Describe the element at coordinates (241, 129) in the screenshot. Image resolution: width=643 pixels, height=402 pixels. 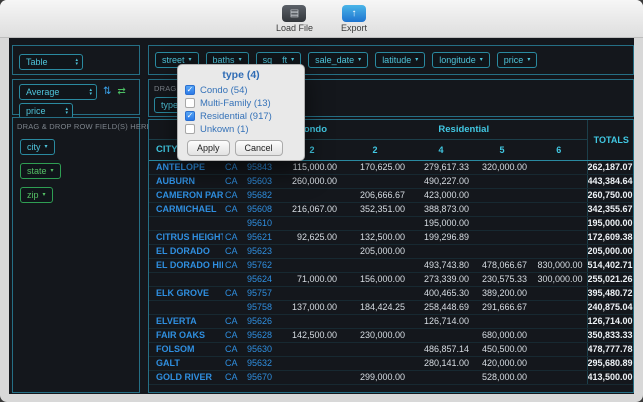
I see `filter-option-3: Unkown (1)` at that location.